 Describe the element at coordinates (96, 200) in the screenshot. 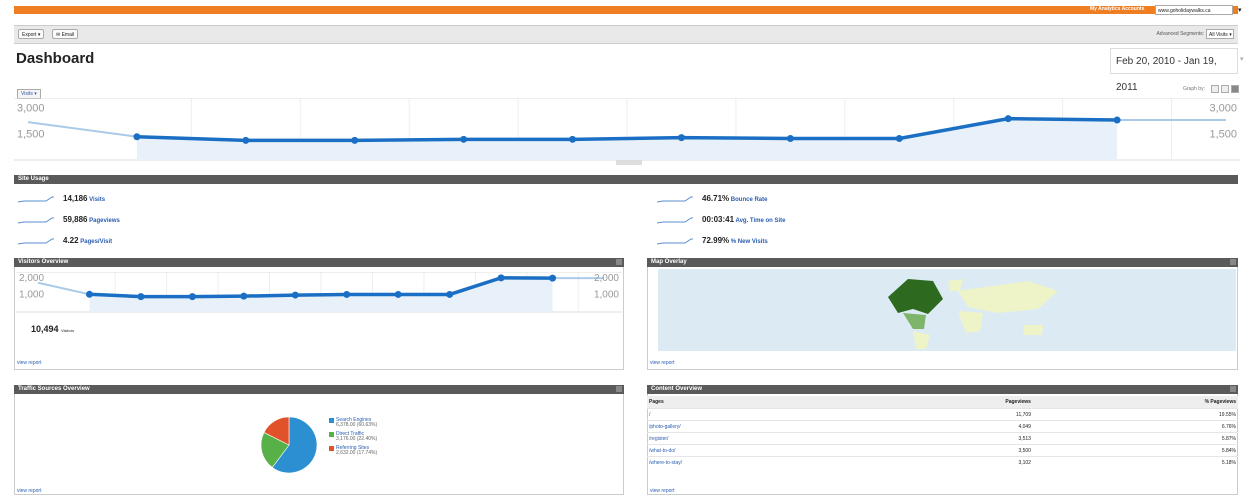

I see `stat-label: Visits` at that location.